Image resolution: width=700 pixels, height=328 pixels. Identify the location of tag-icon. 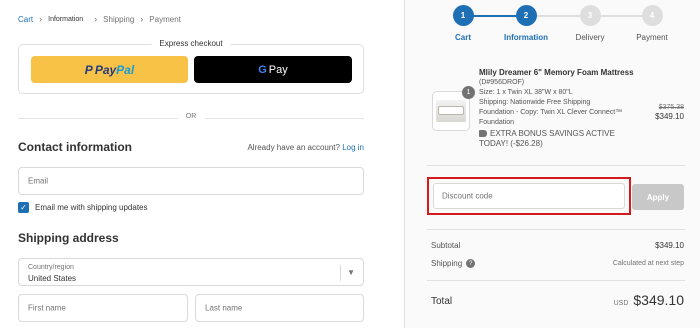
(483, 134).